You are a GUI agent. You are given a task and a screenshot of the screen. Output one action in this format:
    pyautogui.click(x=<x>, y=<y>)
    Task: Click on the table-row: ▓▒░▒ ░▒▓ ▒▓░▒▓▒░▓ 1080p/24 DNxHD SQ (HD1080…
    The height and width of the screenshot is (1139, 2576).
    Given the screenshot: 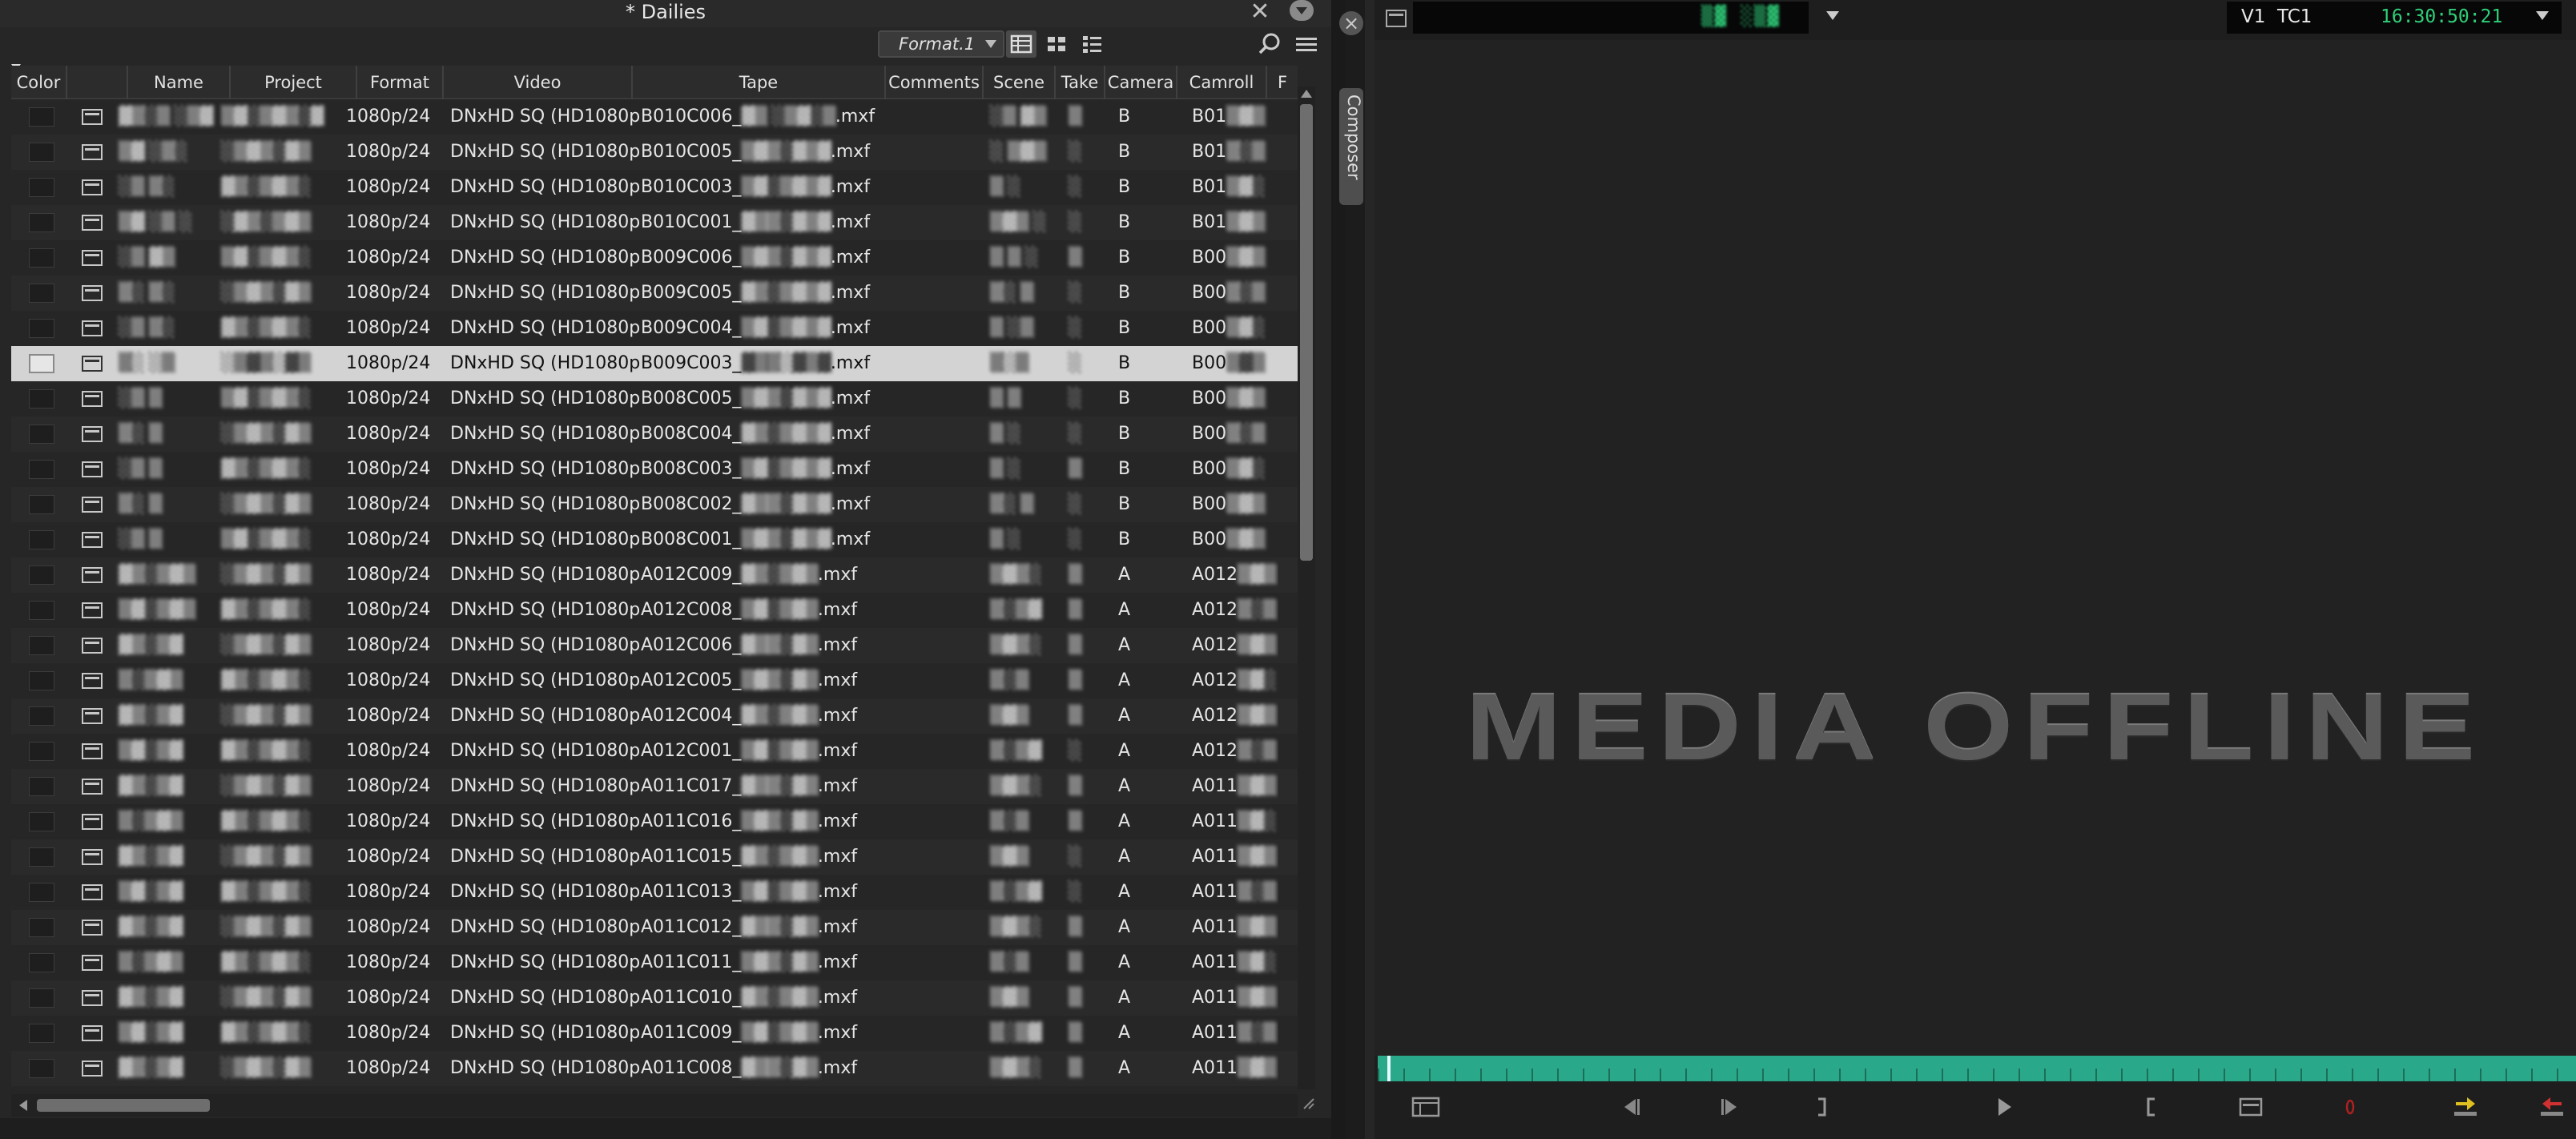 What is the action you would take?
    pyautogui.click(x=654, y=117)
    